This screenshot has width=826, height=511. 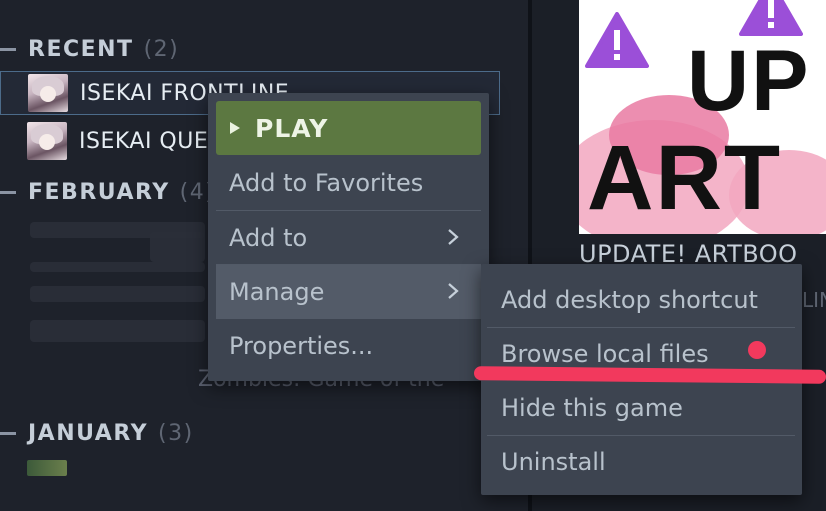 I want to click on menu-item-add-to-favorites: Add to Favorites, so click(x=348, y=183).